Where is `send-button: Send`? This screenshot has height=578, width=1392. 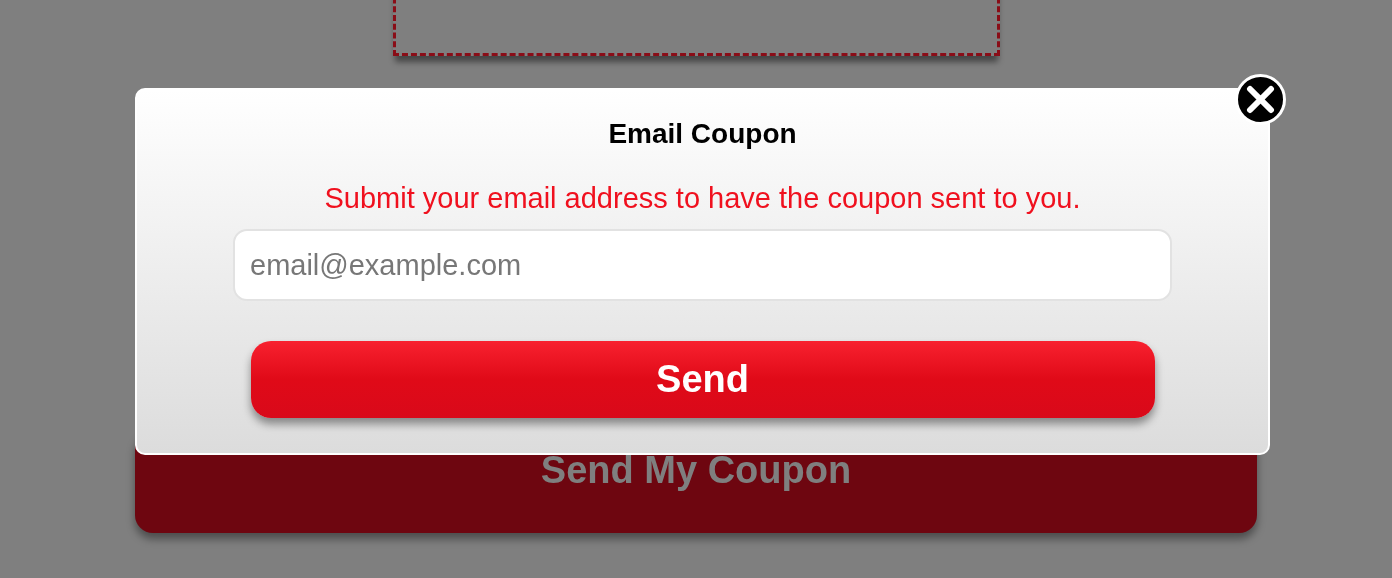 send-button: Send is located at coordinates (702, 379).